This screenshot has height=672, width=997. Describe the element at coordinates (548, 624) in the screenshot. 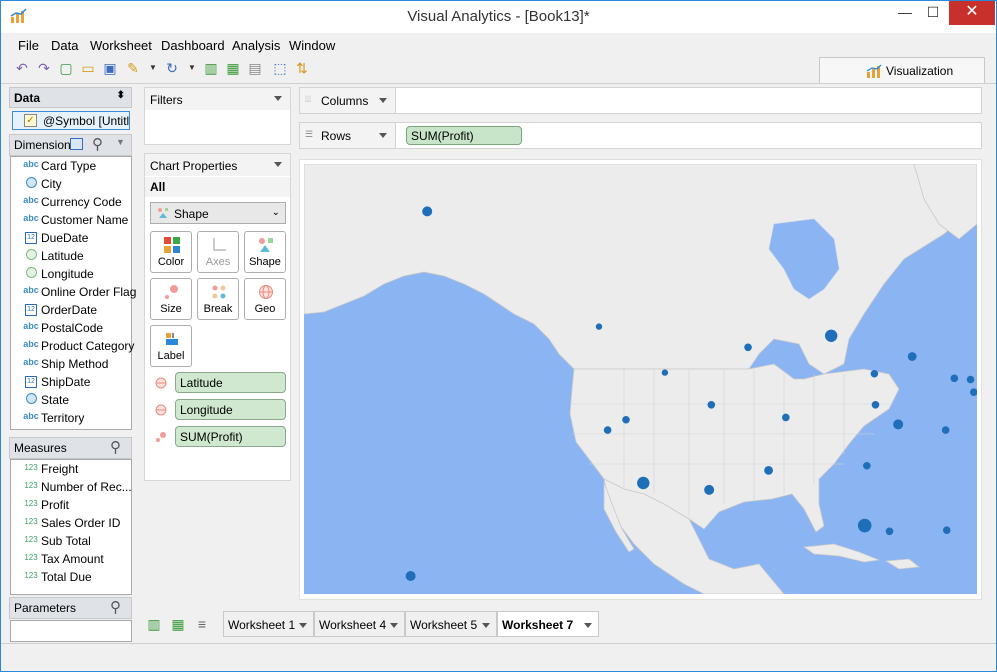

I see `tab-worksheet-7: Worksheet 7` at that location.